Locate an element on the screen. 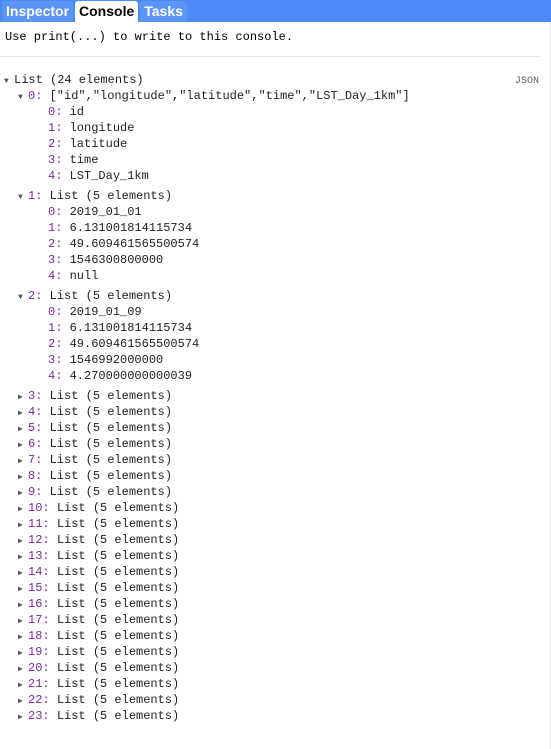  child-value: 1546992000000 is located at coordinates (116, 360).